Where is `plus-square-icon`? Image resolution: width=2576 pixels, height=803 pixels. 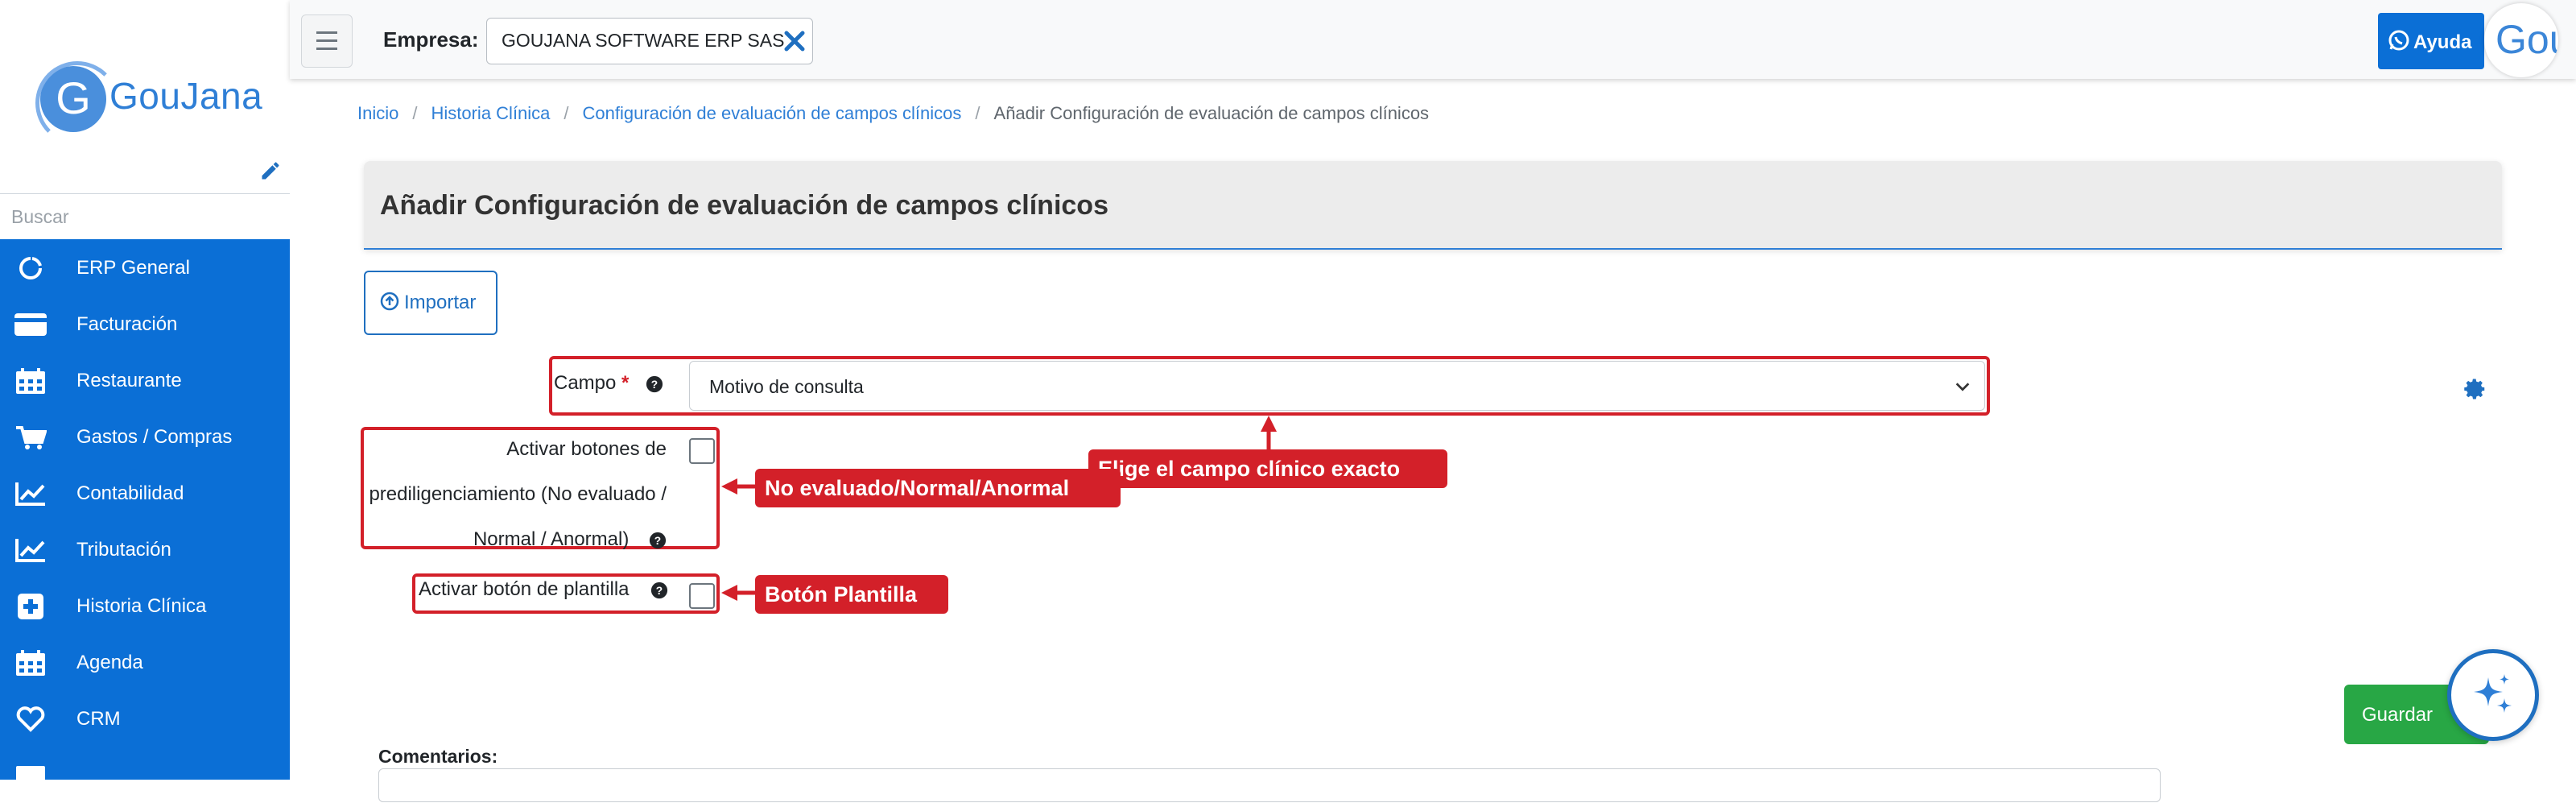 plus-square-icon is located at coordinates (30, 606).